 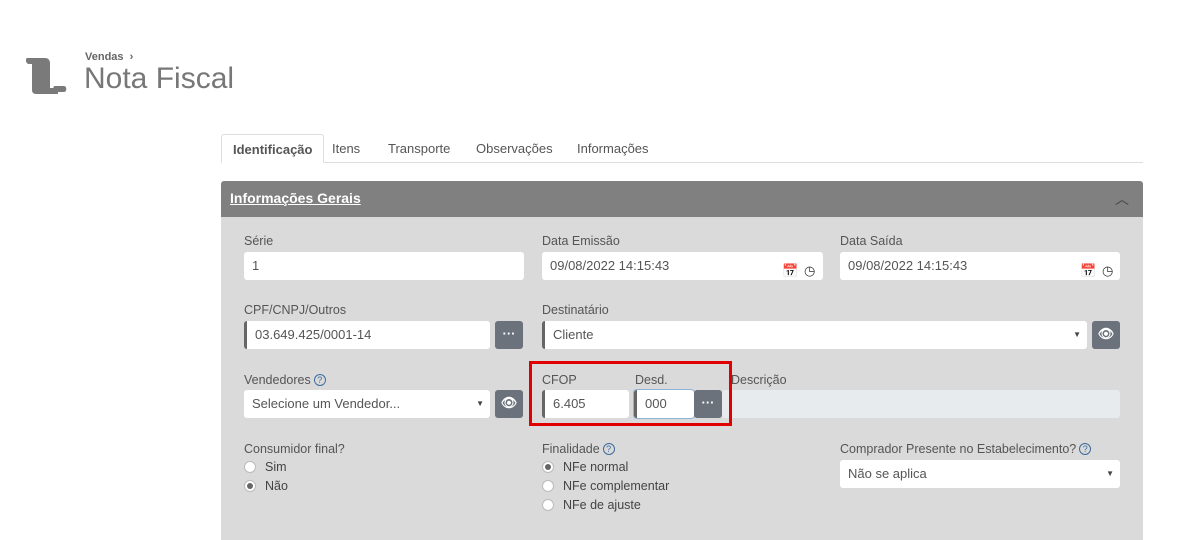 I want to click on radio-label: NFe normal, so click(x=596, y=467).